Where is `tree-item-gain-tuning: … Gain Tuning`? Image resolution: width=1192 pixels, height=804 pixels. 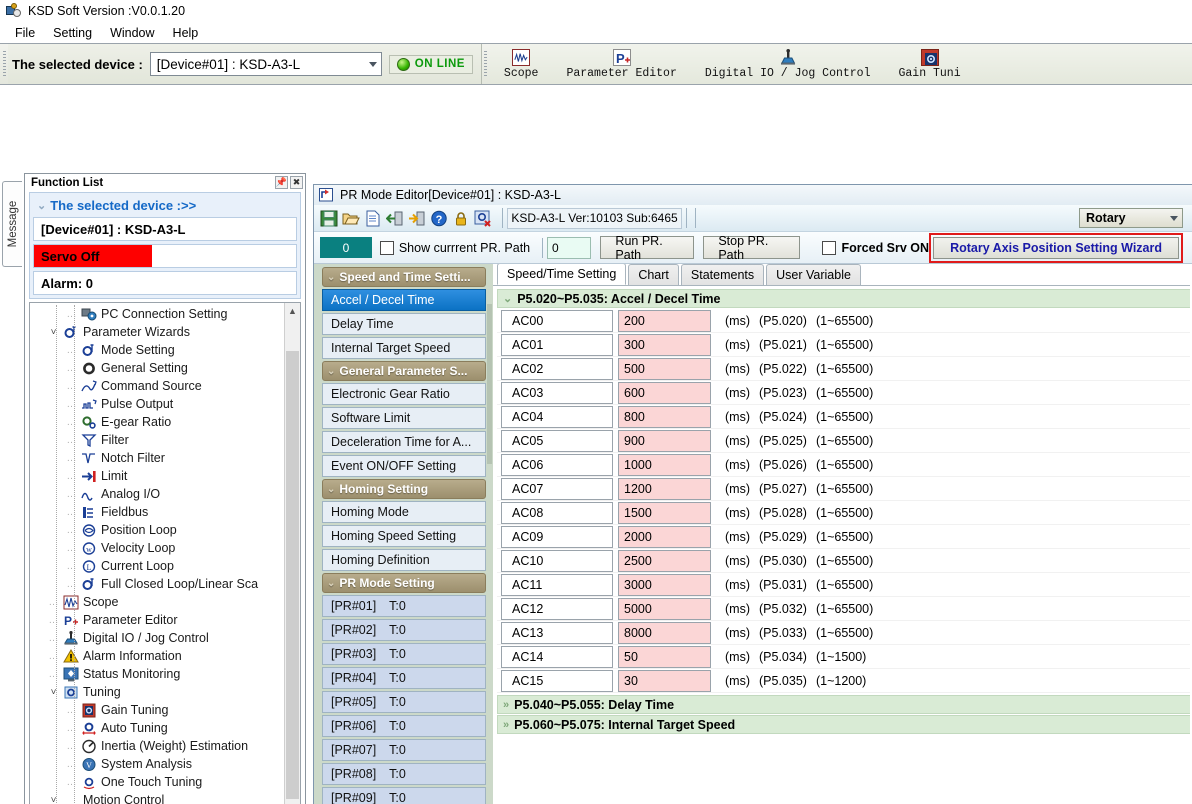 tree-item-gain-tuning: … Gain Tuning is located at coordinates (157, 710).